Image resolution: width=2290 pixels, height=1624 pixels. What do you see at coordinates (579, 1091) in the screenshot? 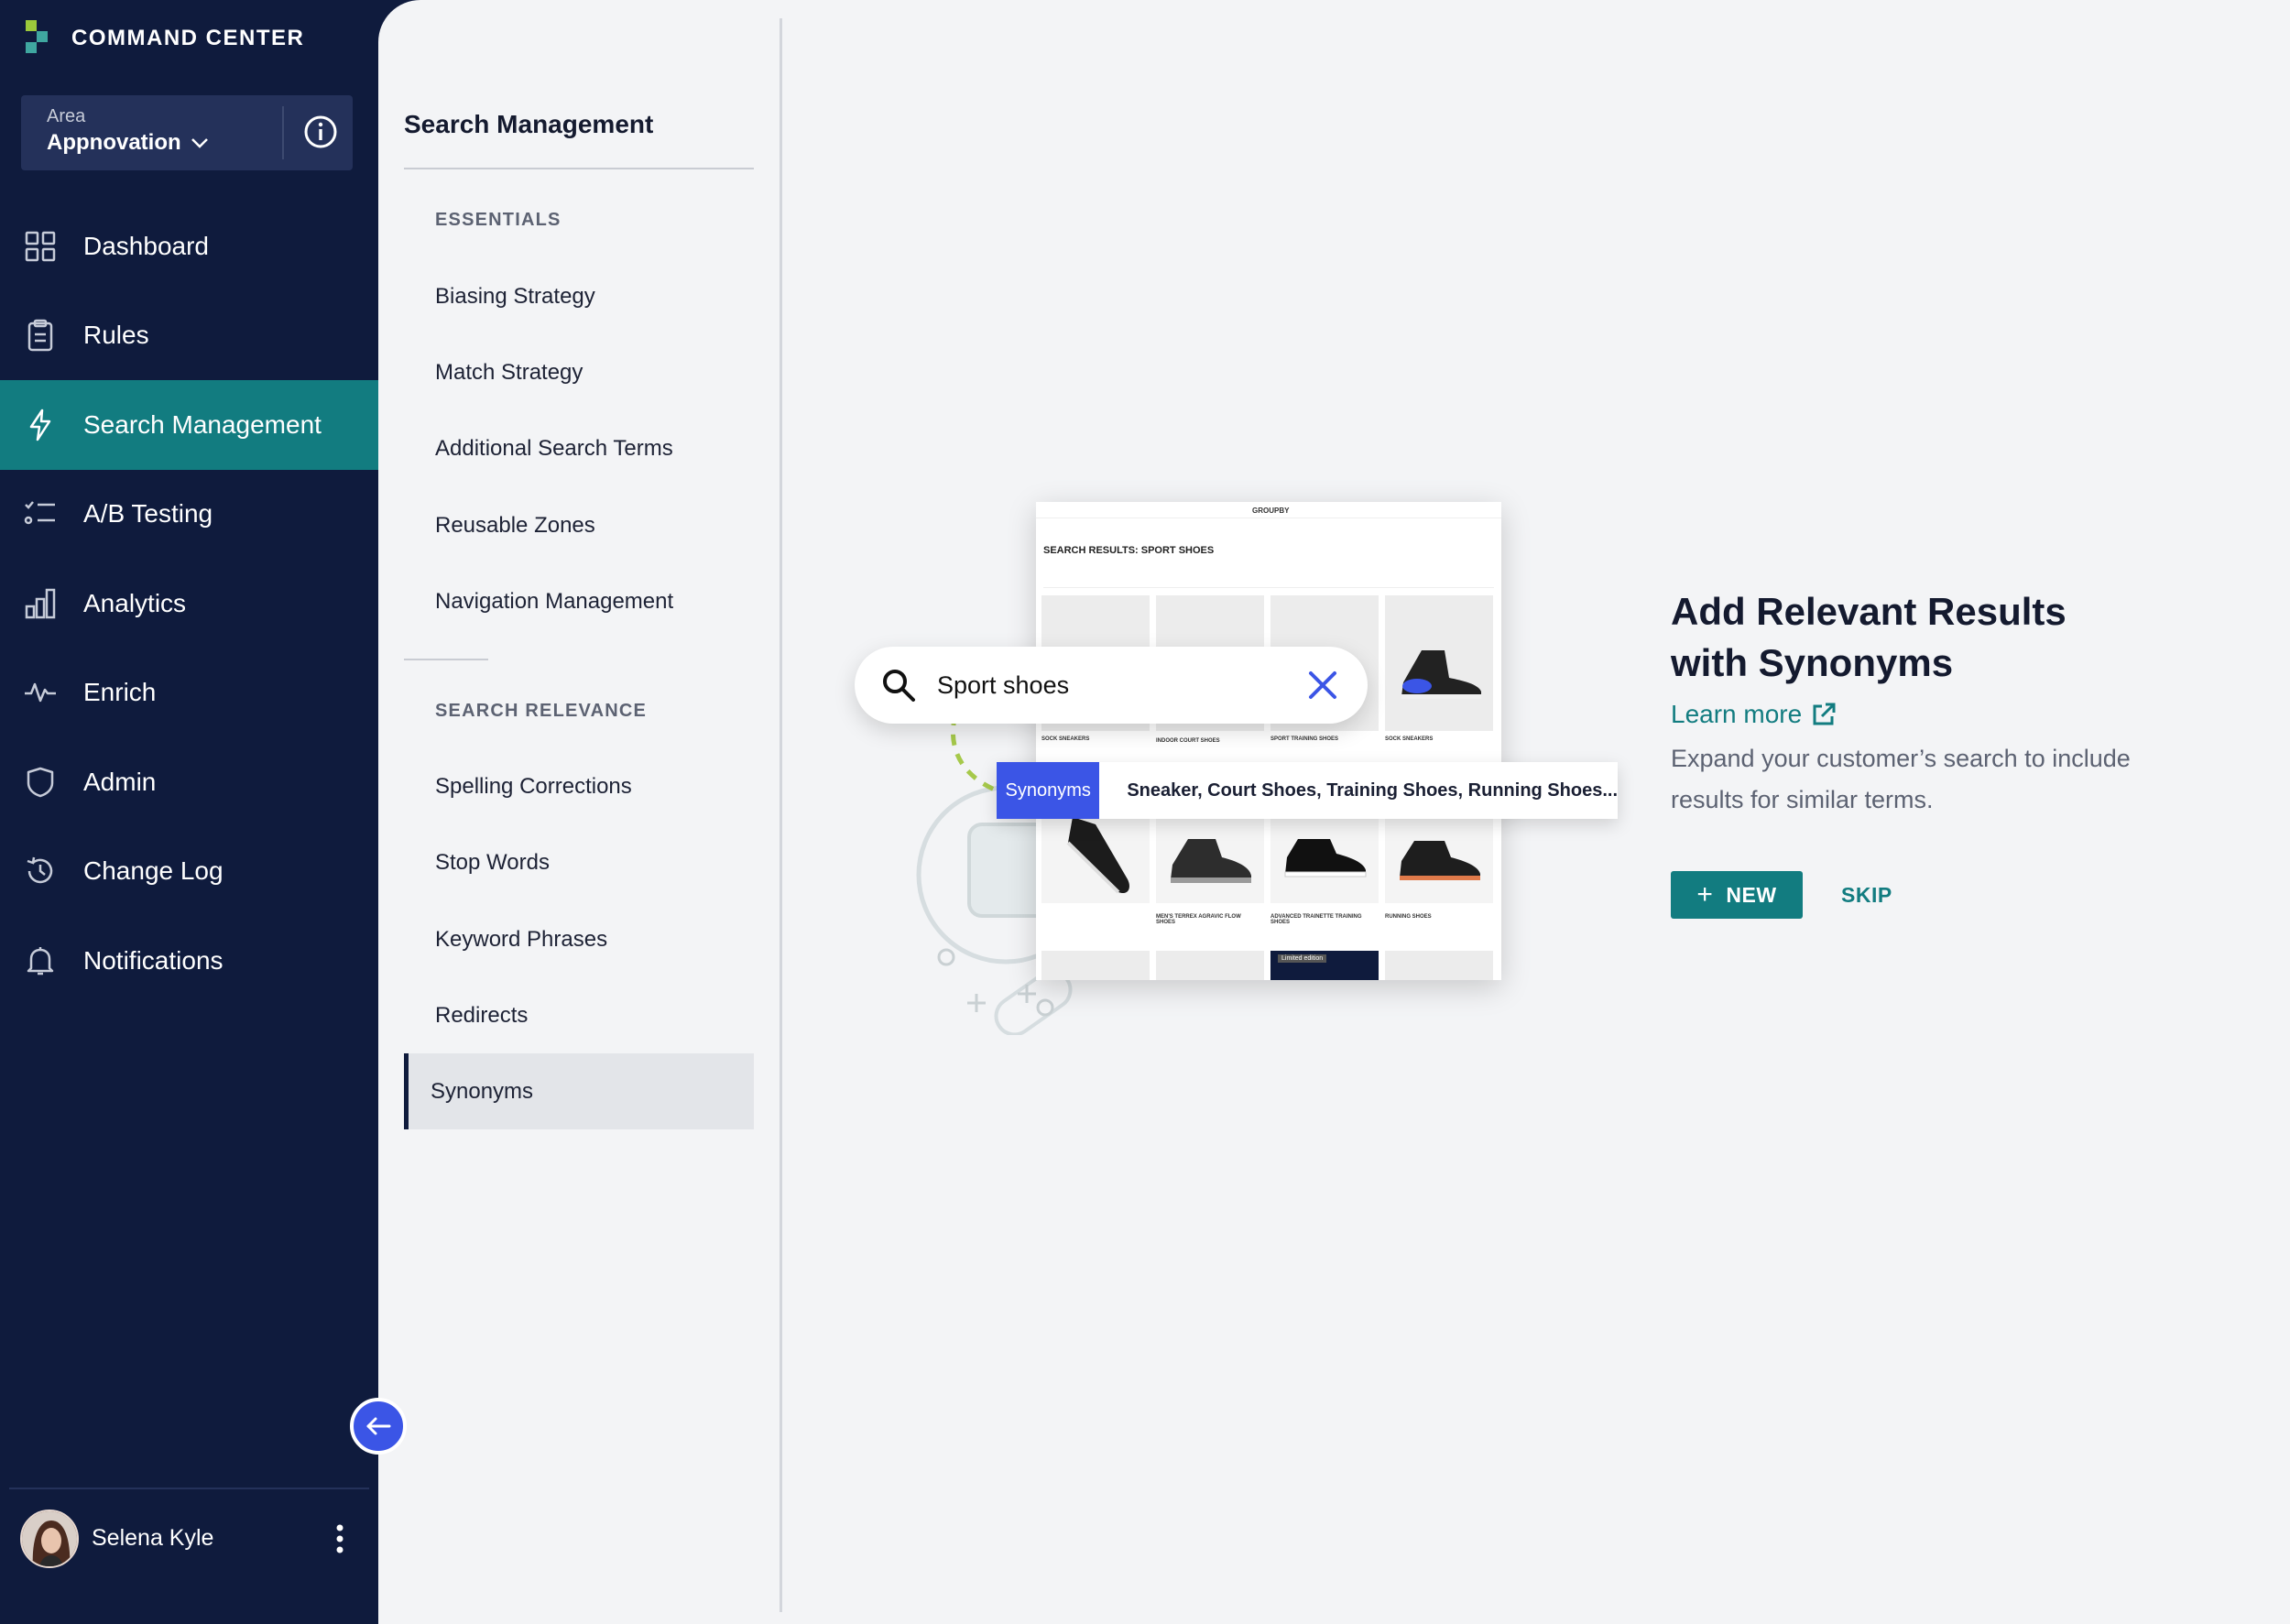
I see `subnav-item-synonyms: Synonyms` at bounding box center [579, 1091].